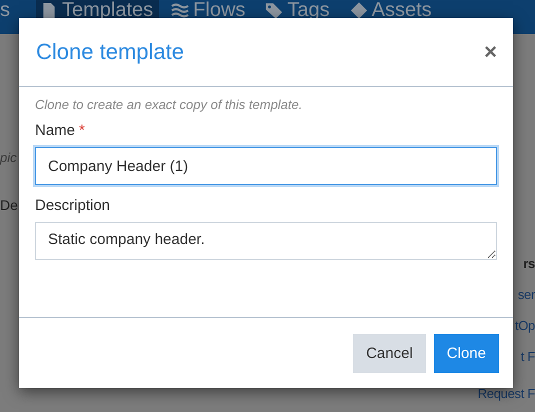 The image size is (535, 412). Describe the element at coordinates (389, 353) in the screenshot. I see `cancel-button: Cancel` at that location.